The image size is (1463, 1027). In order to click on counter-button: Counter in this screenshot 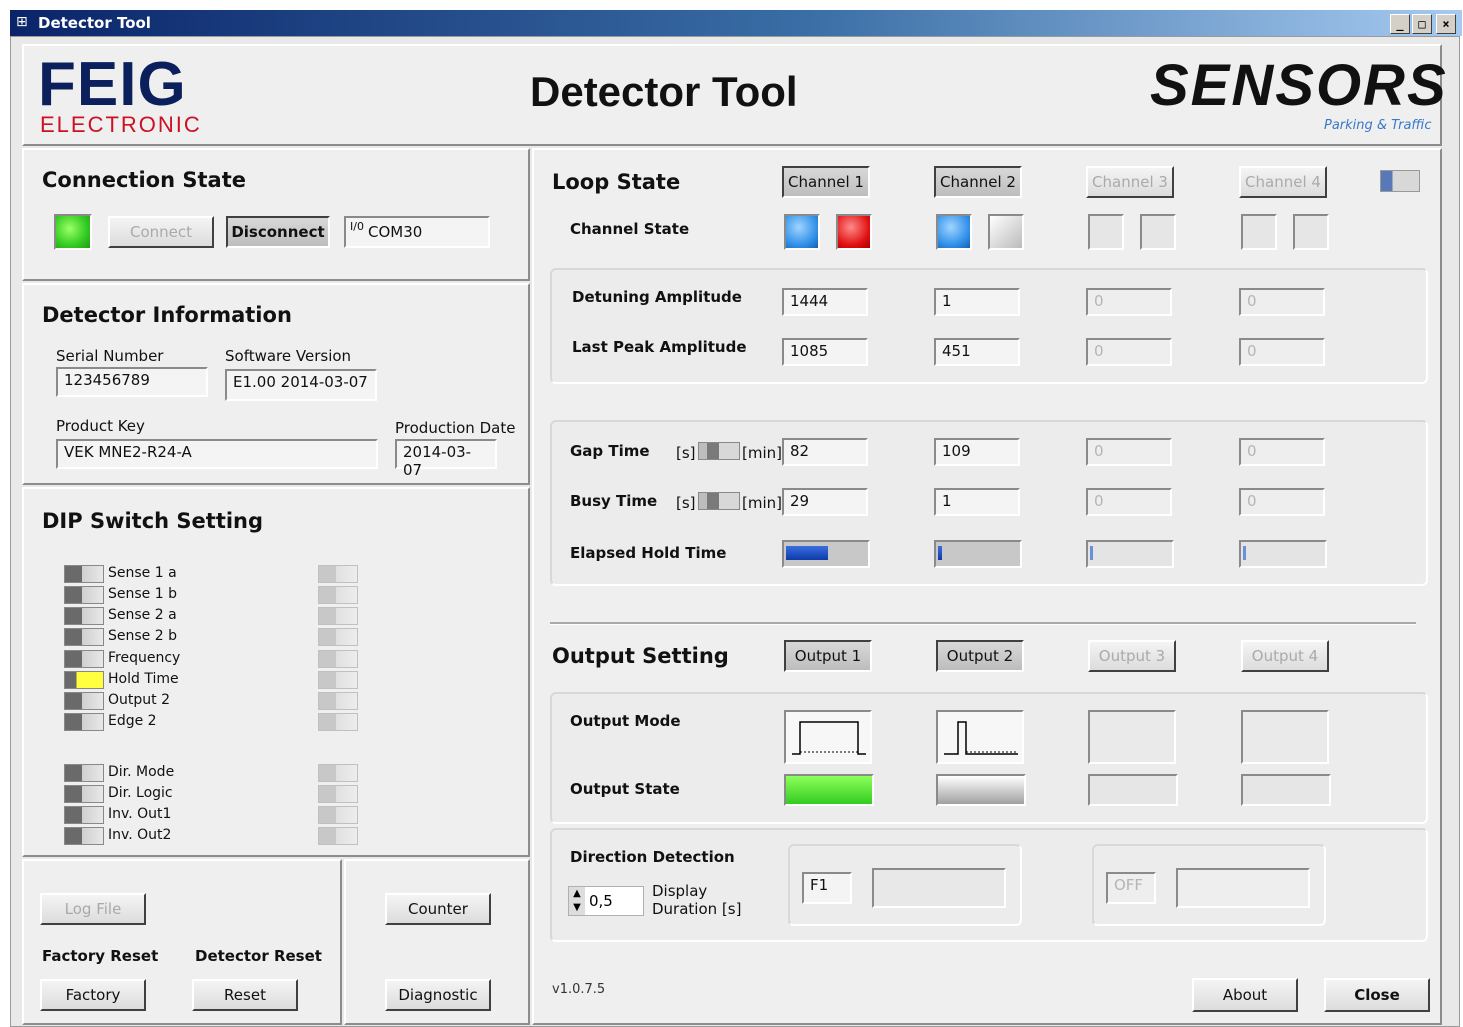, I will do `click(438, 909)`.